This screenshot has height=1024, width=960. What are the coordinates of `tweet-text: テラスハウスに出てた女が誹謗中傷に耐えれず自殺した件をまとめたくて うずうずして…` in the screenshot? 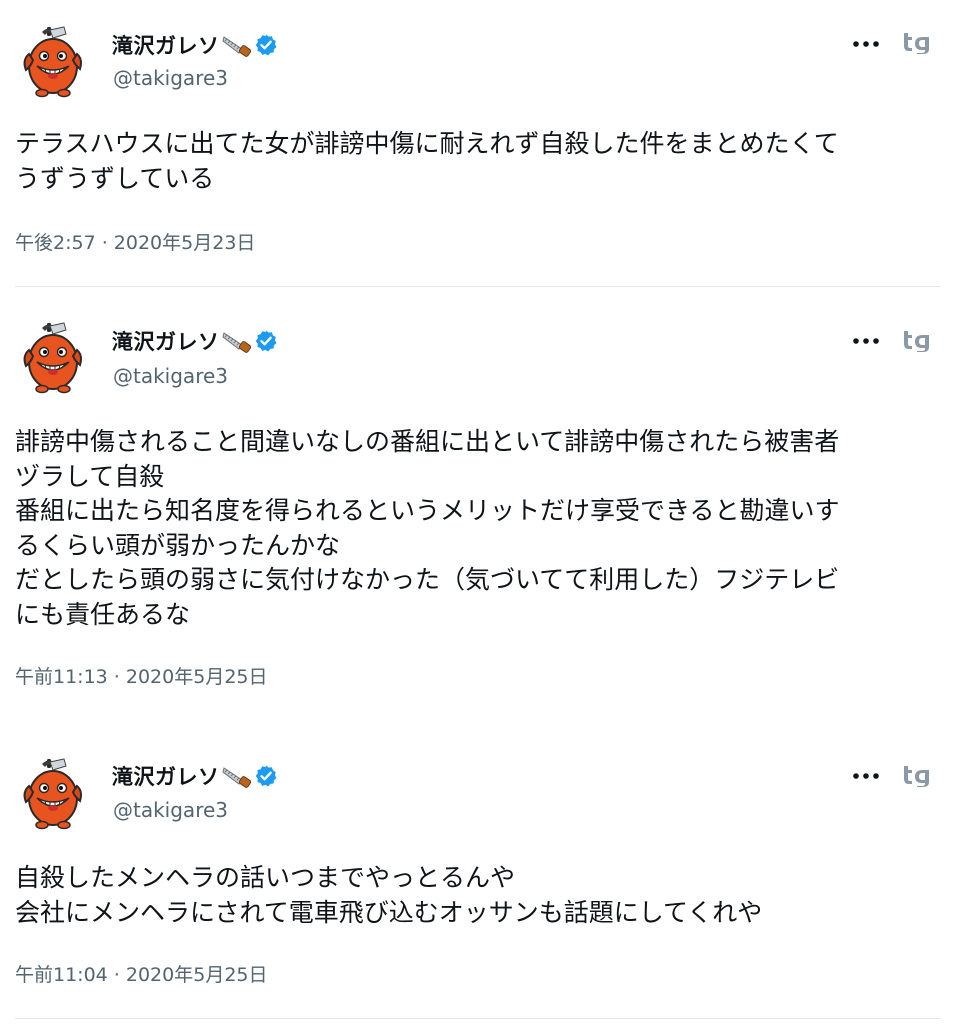 It's located at (427, 161).